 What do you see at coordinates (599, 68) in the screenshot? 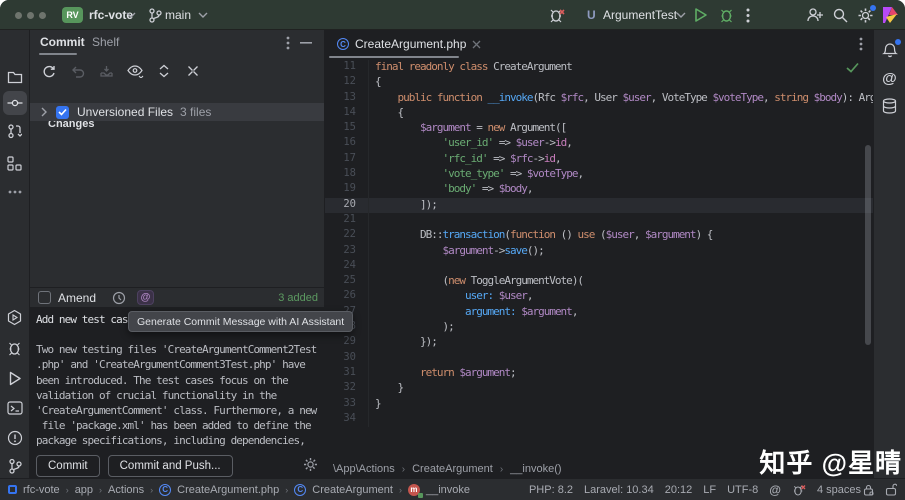
I see `code-line-11: 11 final readonly class CreateArgument` at bounding box center [599, 68].